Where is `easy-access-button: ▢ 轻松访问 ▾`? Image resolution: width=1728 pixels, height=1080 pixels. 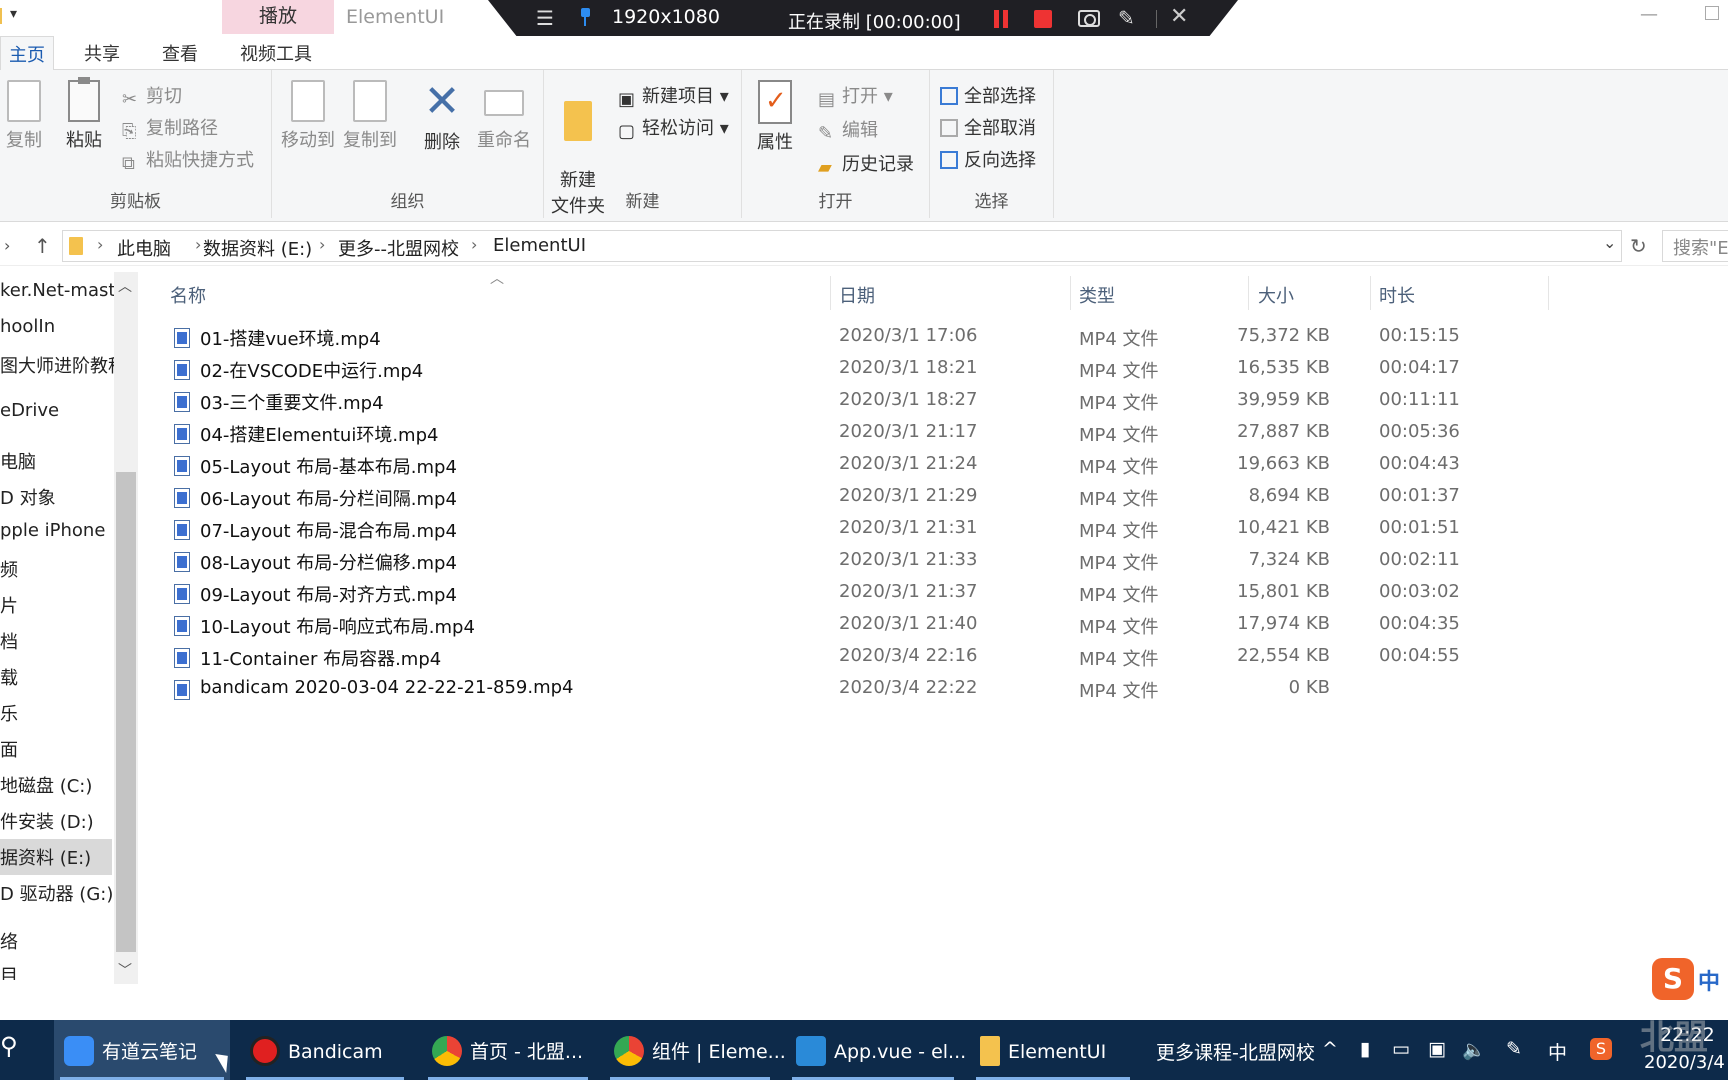 easy-access-button: ▢ 轻松访问 ▾ is located at coordinates (673, 128).